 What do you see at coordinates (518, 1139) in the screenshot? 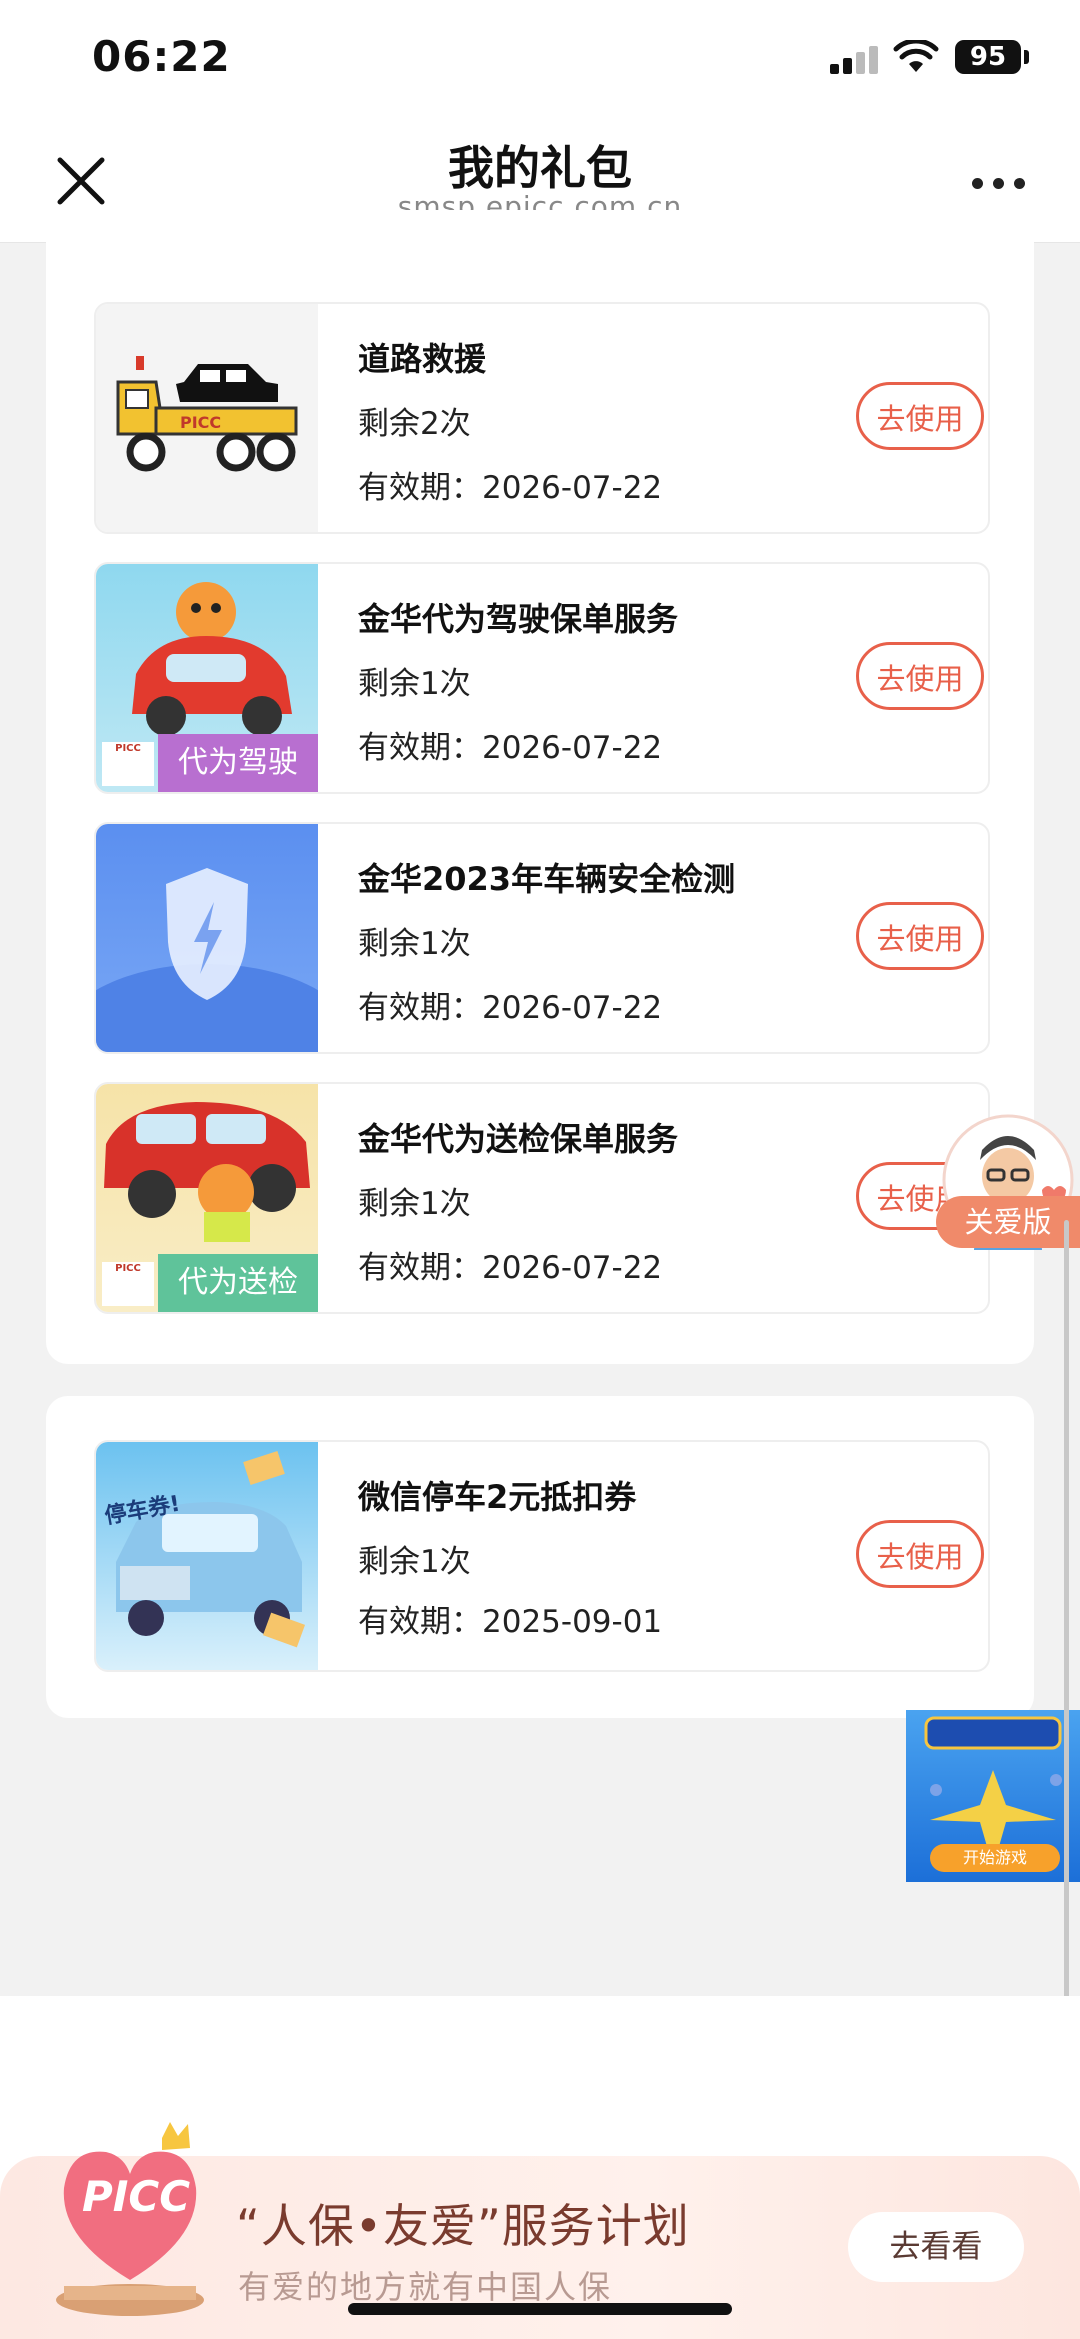
I see `gift-title: 金华代为送检保单服务` at bounding box center [518, 1139].